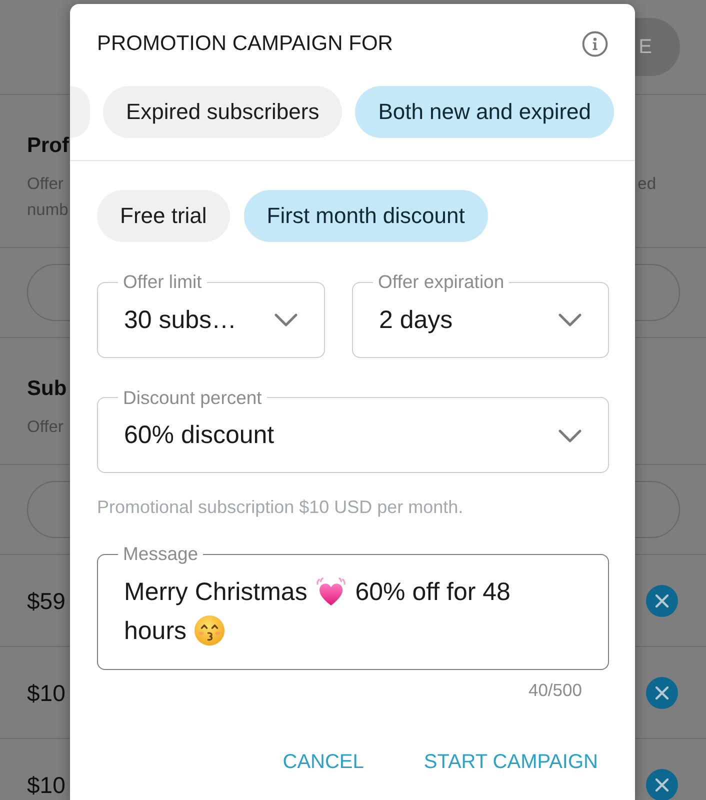 This screenshot has height=800, width=706. What do you see at coordinates (46, 601) in the screenshot?
I see `price-label: $59` at bounding box center [46, 601].